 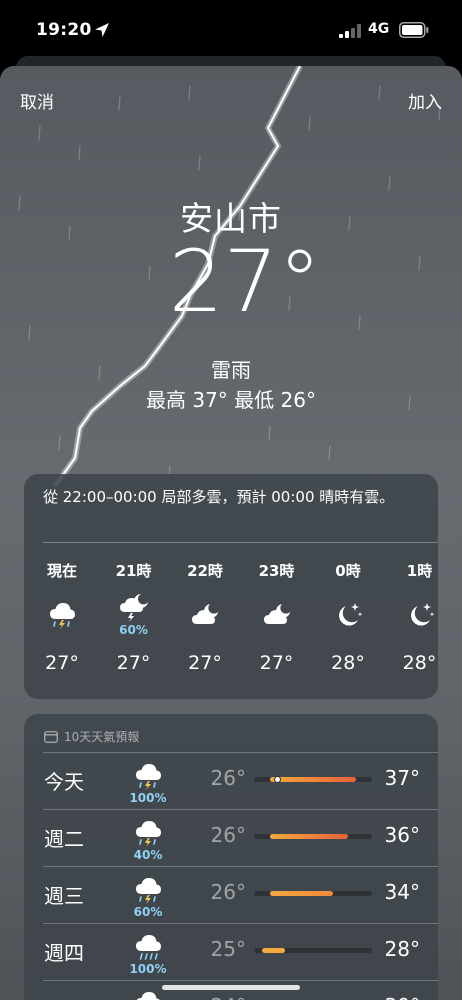 What do you see at coordinates (51, 737) in the screenshot?
I see `calendar-icon` at bounding box center [51, 737].